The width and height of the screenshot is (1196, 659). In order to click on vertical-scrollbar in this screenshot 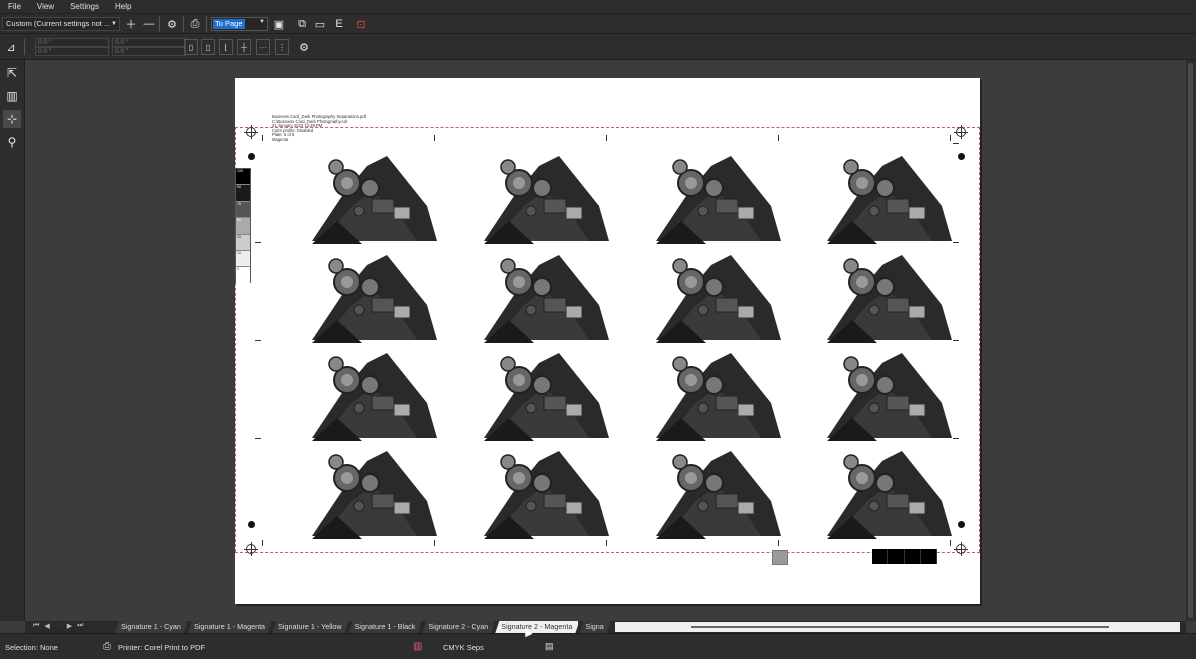, I will do `click(1191, 340)`.